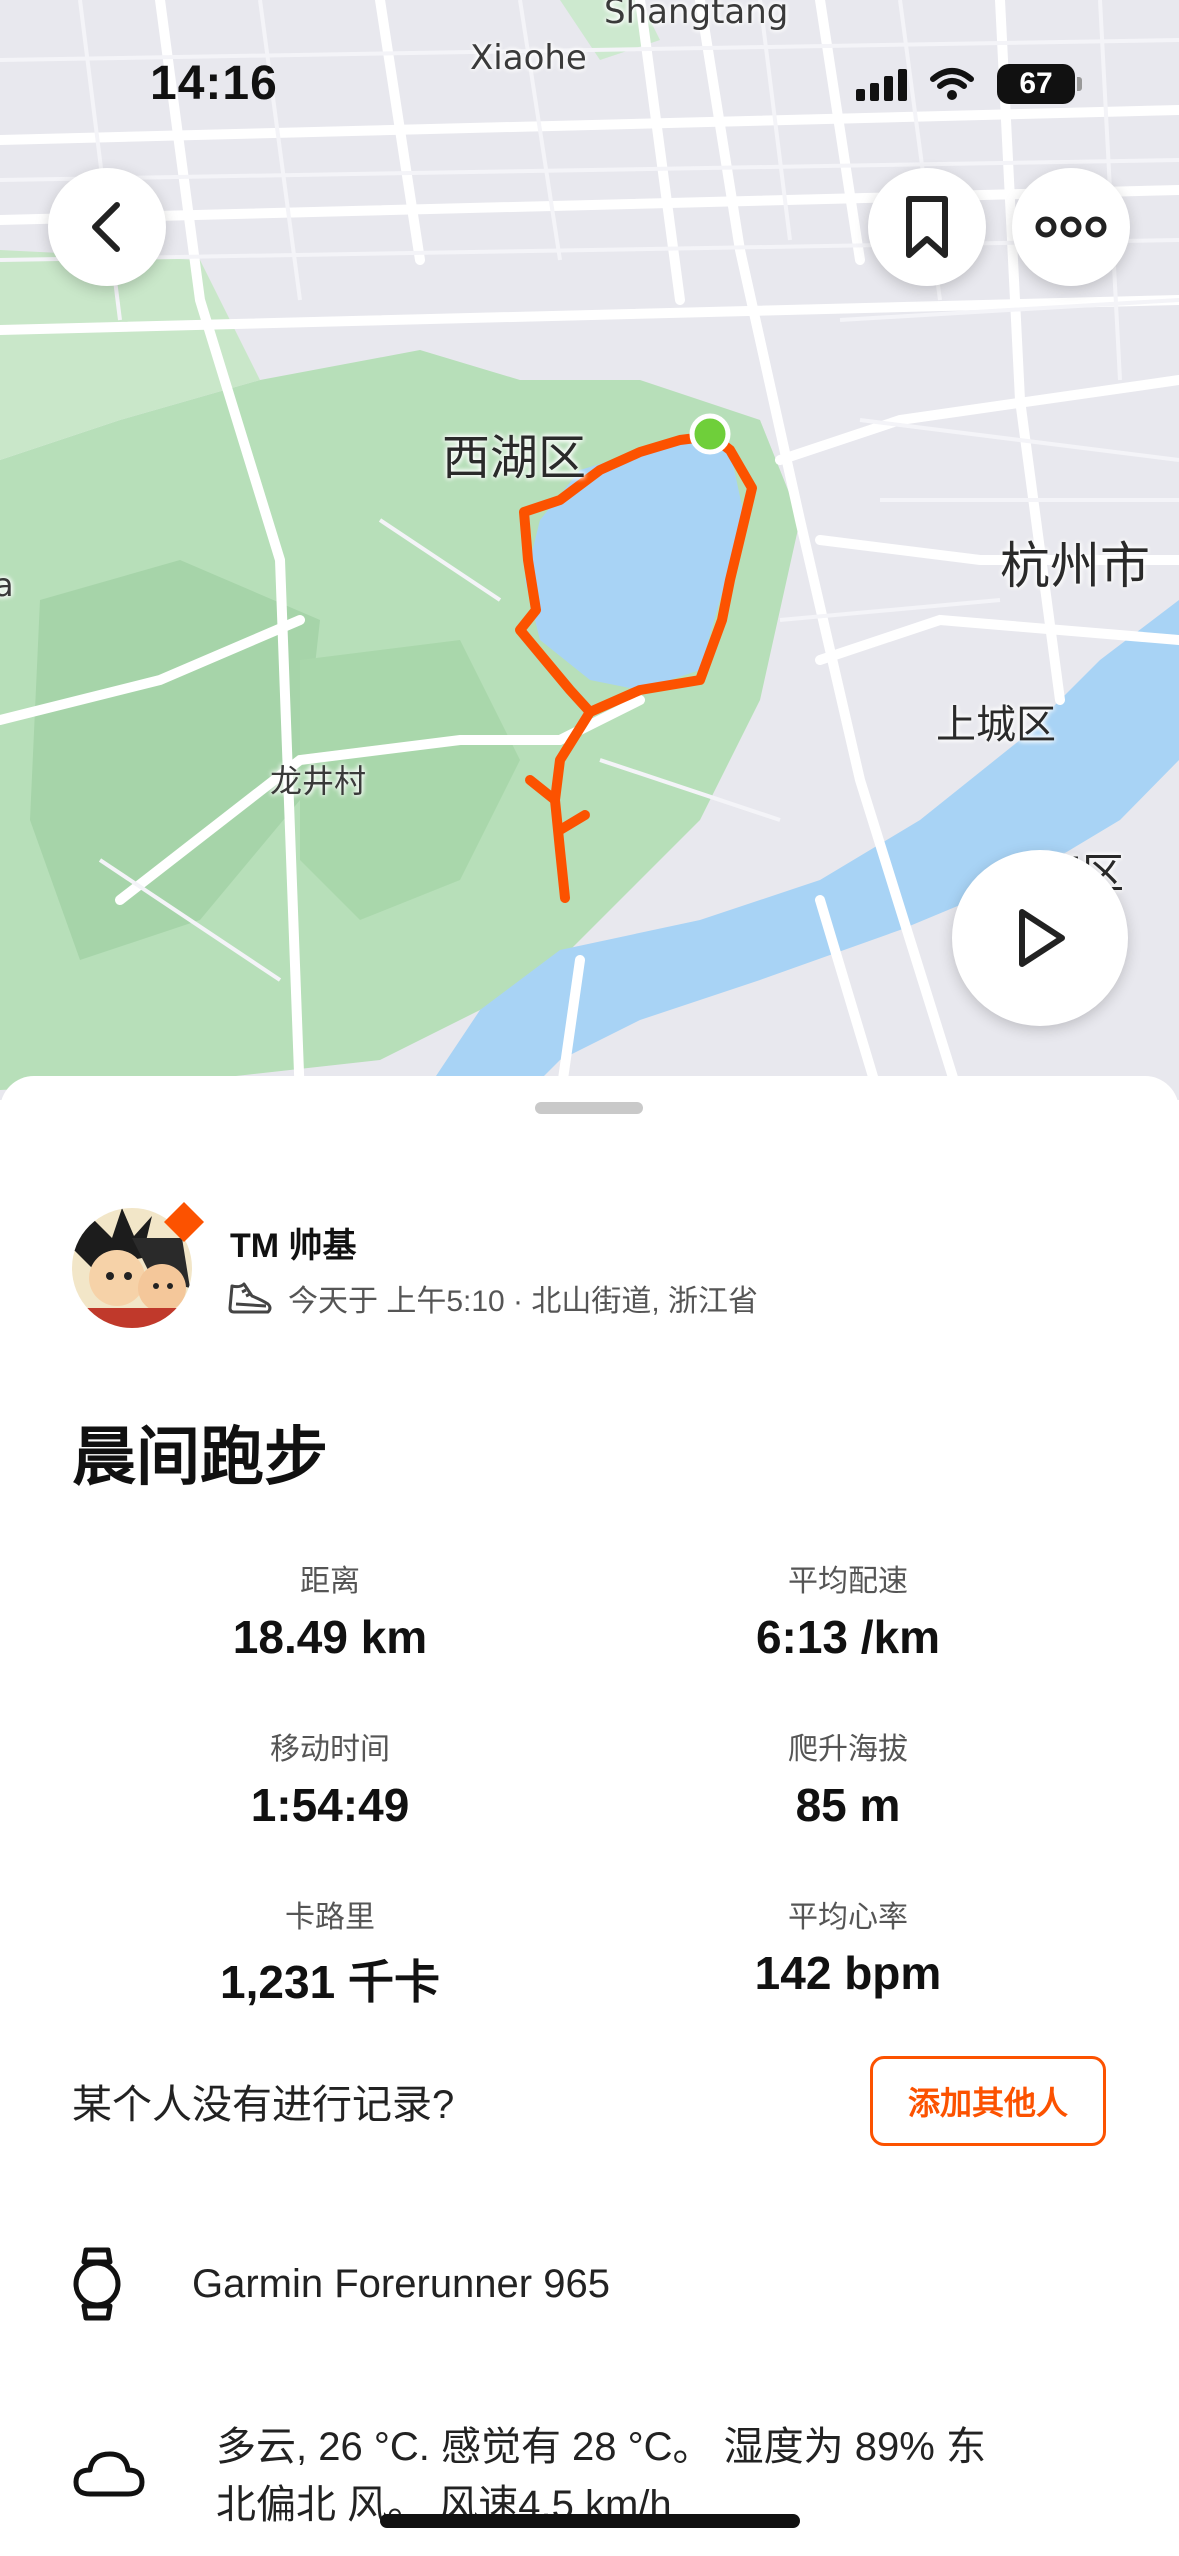  What do you see at coordinates (214, 83) in the screenshot?
I see `status-time: 14:16` at bounding box center [214, 83].